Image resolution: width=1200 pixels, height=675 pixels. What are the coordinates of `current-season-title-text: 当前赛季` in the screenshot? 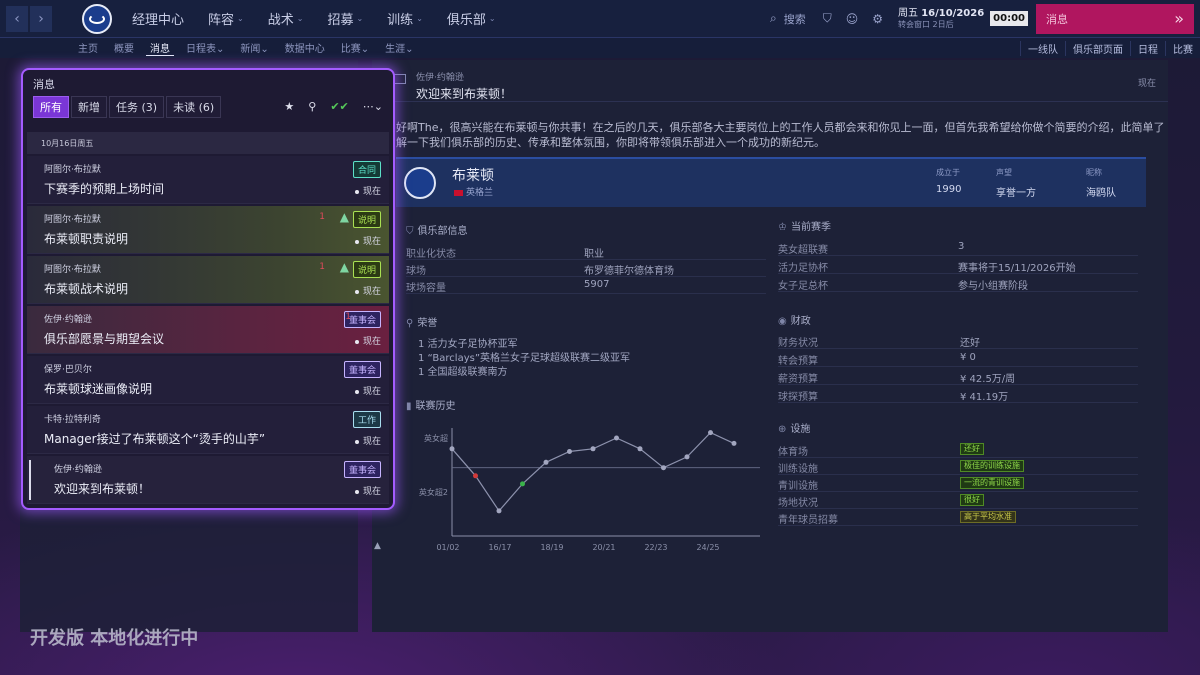 It's located at (810, 227).